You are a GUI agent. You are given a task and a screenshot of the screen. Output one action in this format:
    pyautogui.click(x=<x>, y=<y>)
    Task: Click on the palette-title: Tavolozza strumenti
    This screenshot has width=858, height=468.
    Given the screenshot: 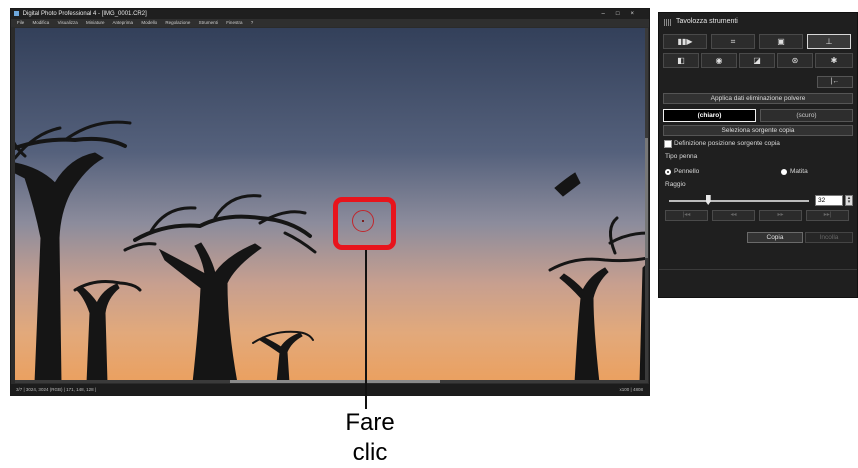 What is the action you would take?
    pyautogui.click(x=707, y=21)
    